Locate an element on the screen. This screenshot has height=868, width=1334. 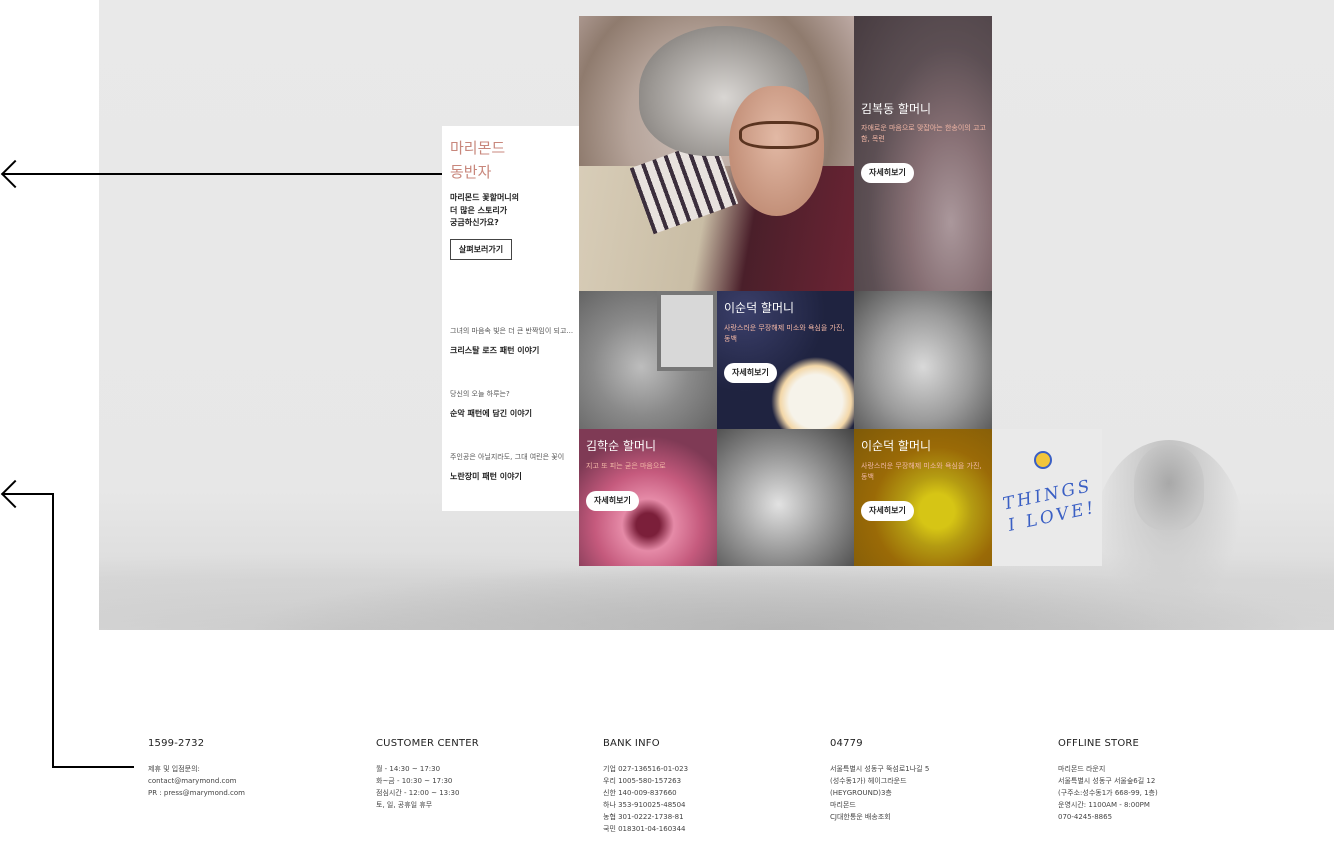
portrait-glasses is located at coordinates (779, 135).